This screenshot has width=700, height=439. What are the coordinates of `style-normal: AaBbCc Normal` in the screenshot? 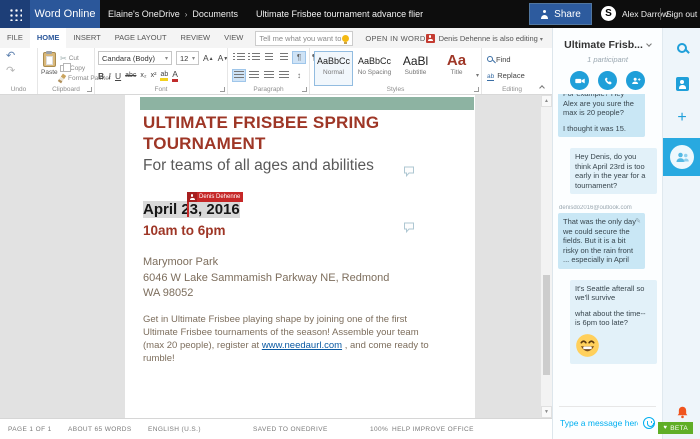 It's located at (333, 68).